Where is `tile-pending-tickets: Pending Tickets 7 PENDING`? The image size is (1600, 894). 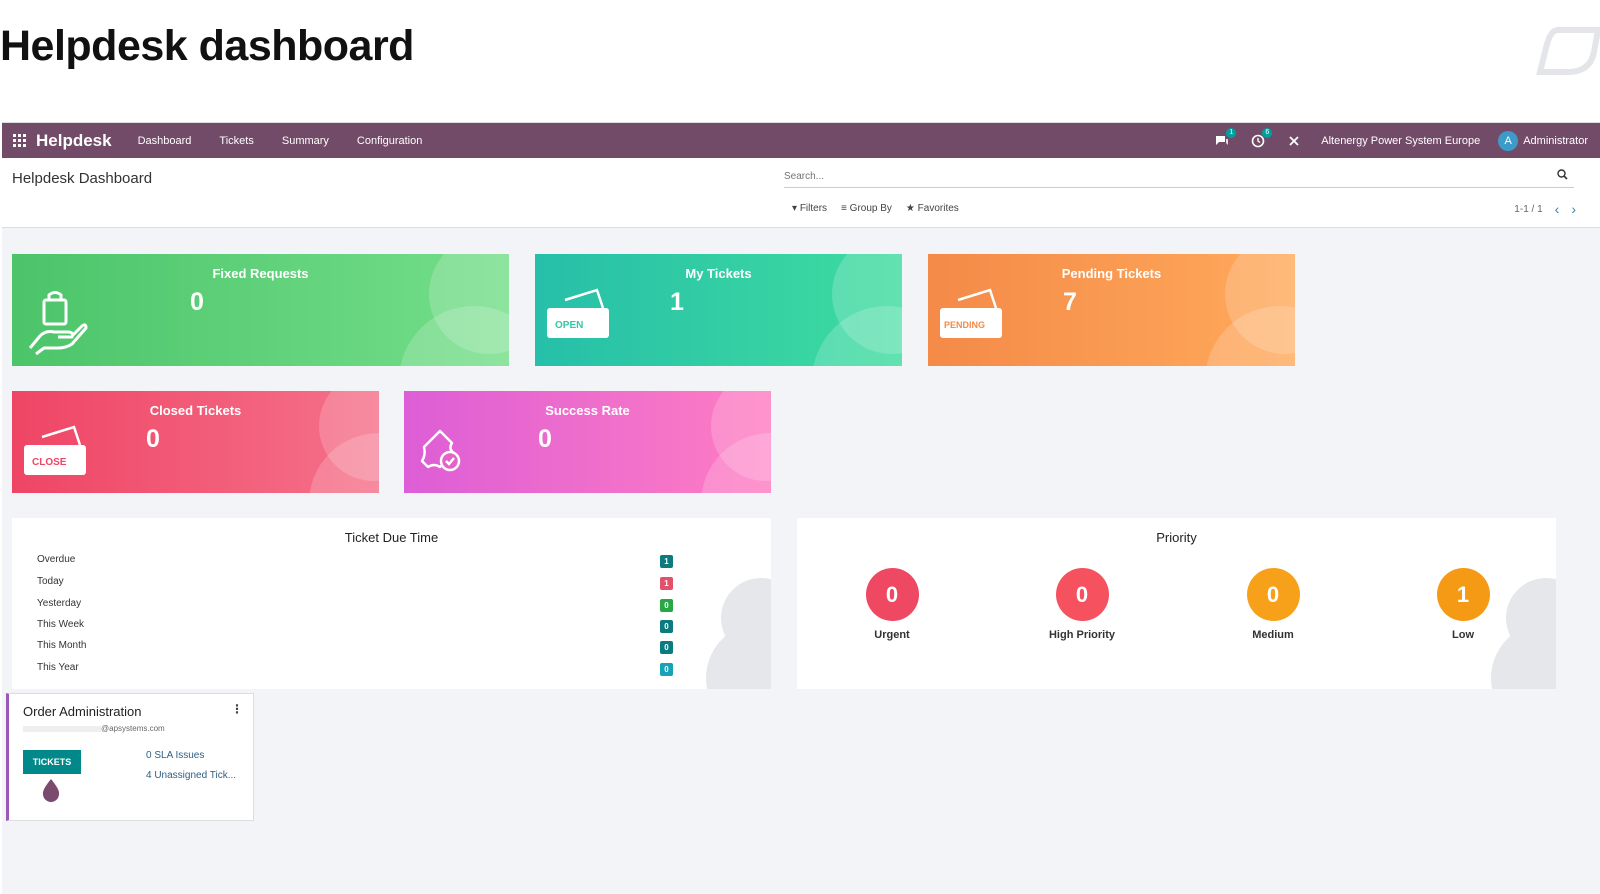 tile-pending-tickets: Pending Tickets 7 PENDING is located at coordinates (1111, 310).